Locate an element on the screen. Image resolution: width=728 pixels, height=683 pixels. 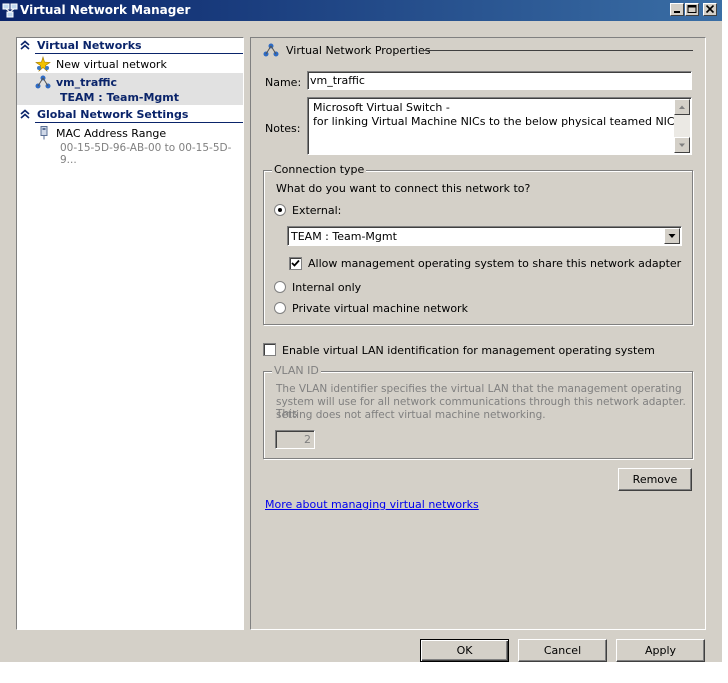
section-virtual-networks: Virtual Networks is located at coordinates (130, 46).